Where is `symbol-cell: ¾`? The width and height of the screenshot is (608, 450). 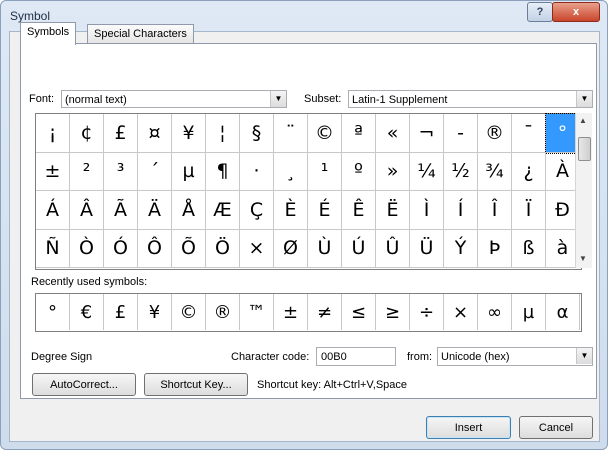 symbol-cell: ¾ is located at coordinates (495, 171).